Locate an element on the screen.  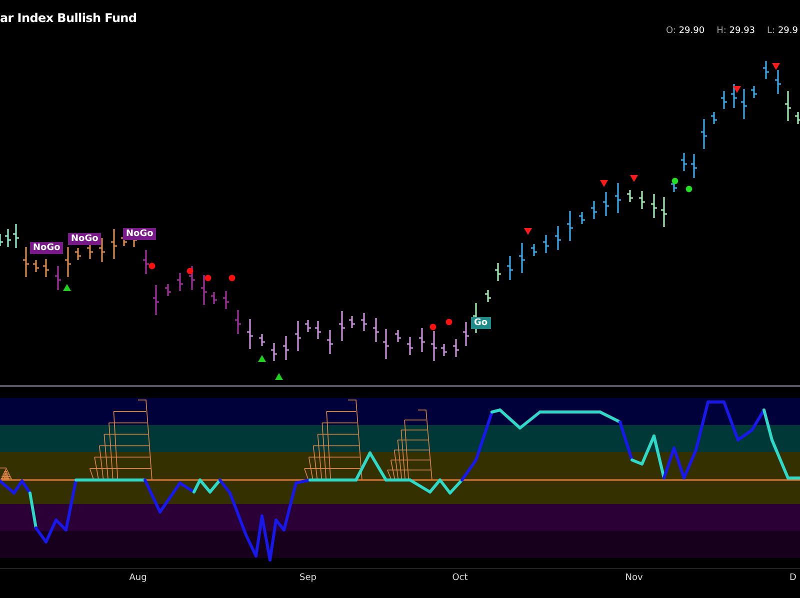
axis-label: Oct is located at coordinates (460, 578).